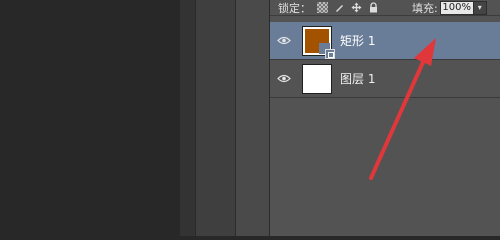  Describe the element at coordinates (339, 7) in the screenshot. I see `lock-image-pixels-icon` at that location.